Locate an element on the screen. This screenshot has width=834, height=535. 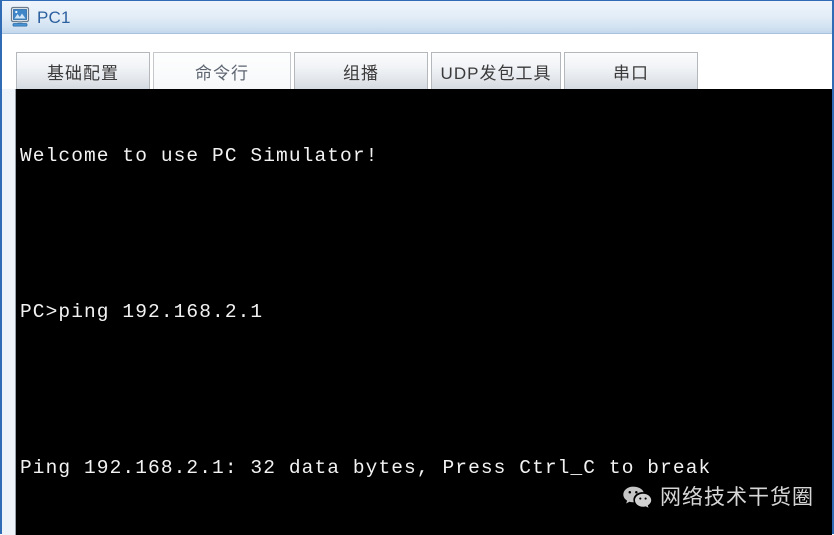
watermark: 网络技术干货圈 is located at coordinates (718, 497).